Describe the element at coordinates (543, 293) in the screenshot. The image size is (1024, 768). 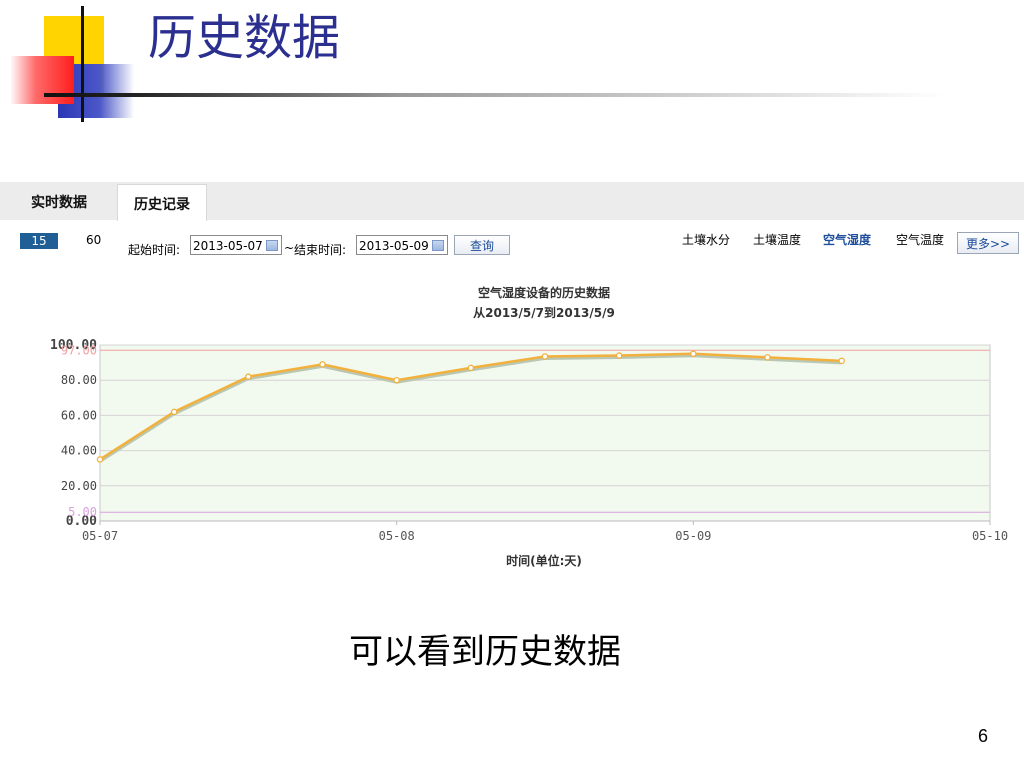
I see `chart-title: 空气湿度设备的历史数据` at that location.